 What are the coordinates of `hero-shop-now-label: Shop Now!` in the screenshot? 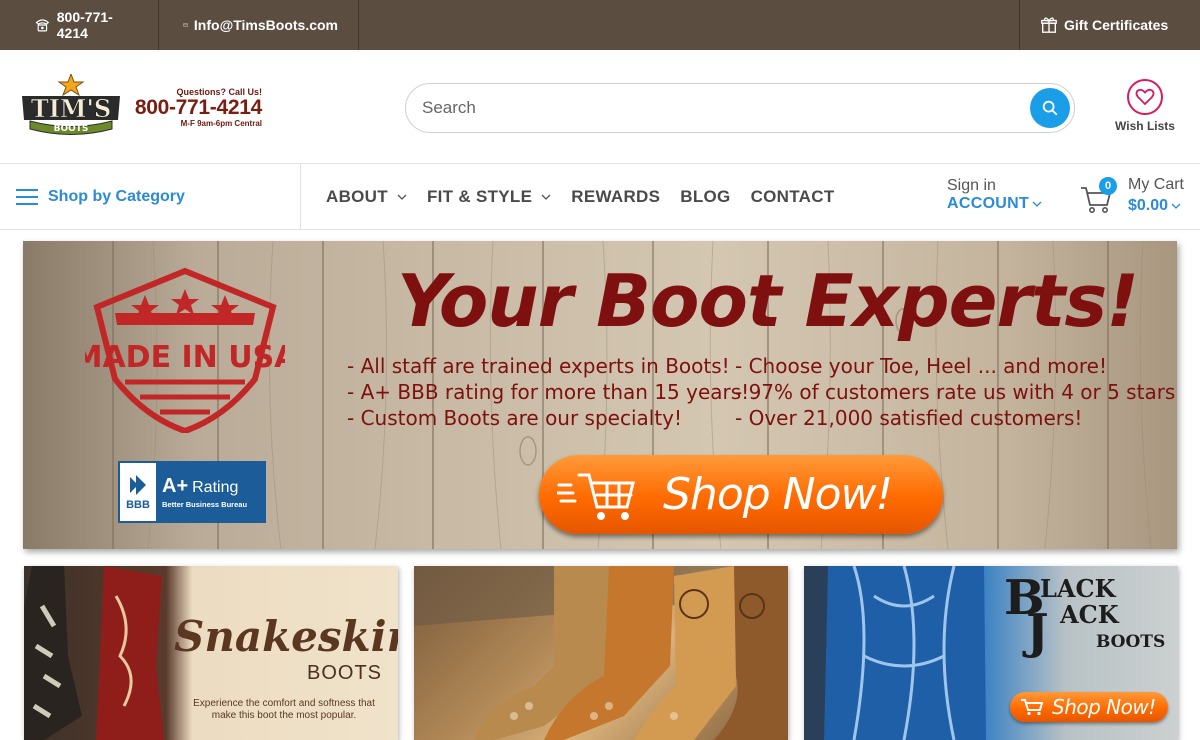 It's located at (778, 494).